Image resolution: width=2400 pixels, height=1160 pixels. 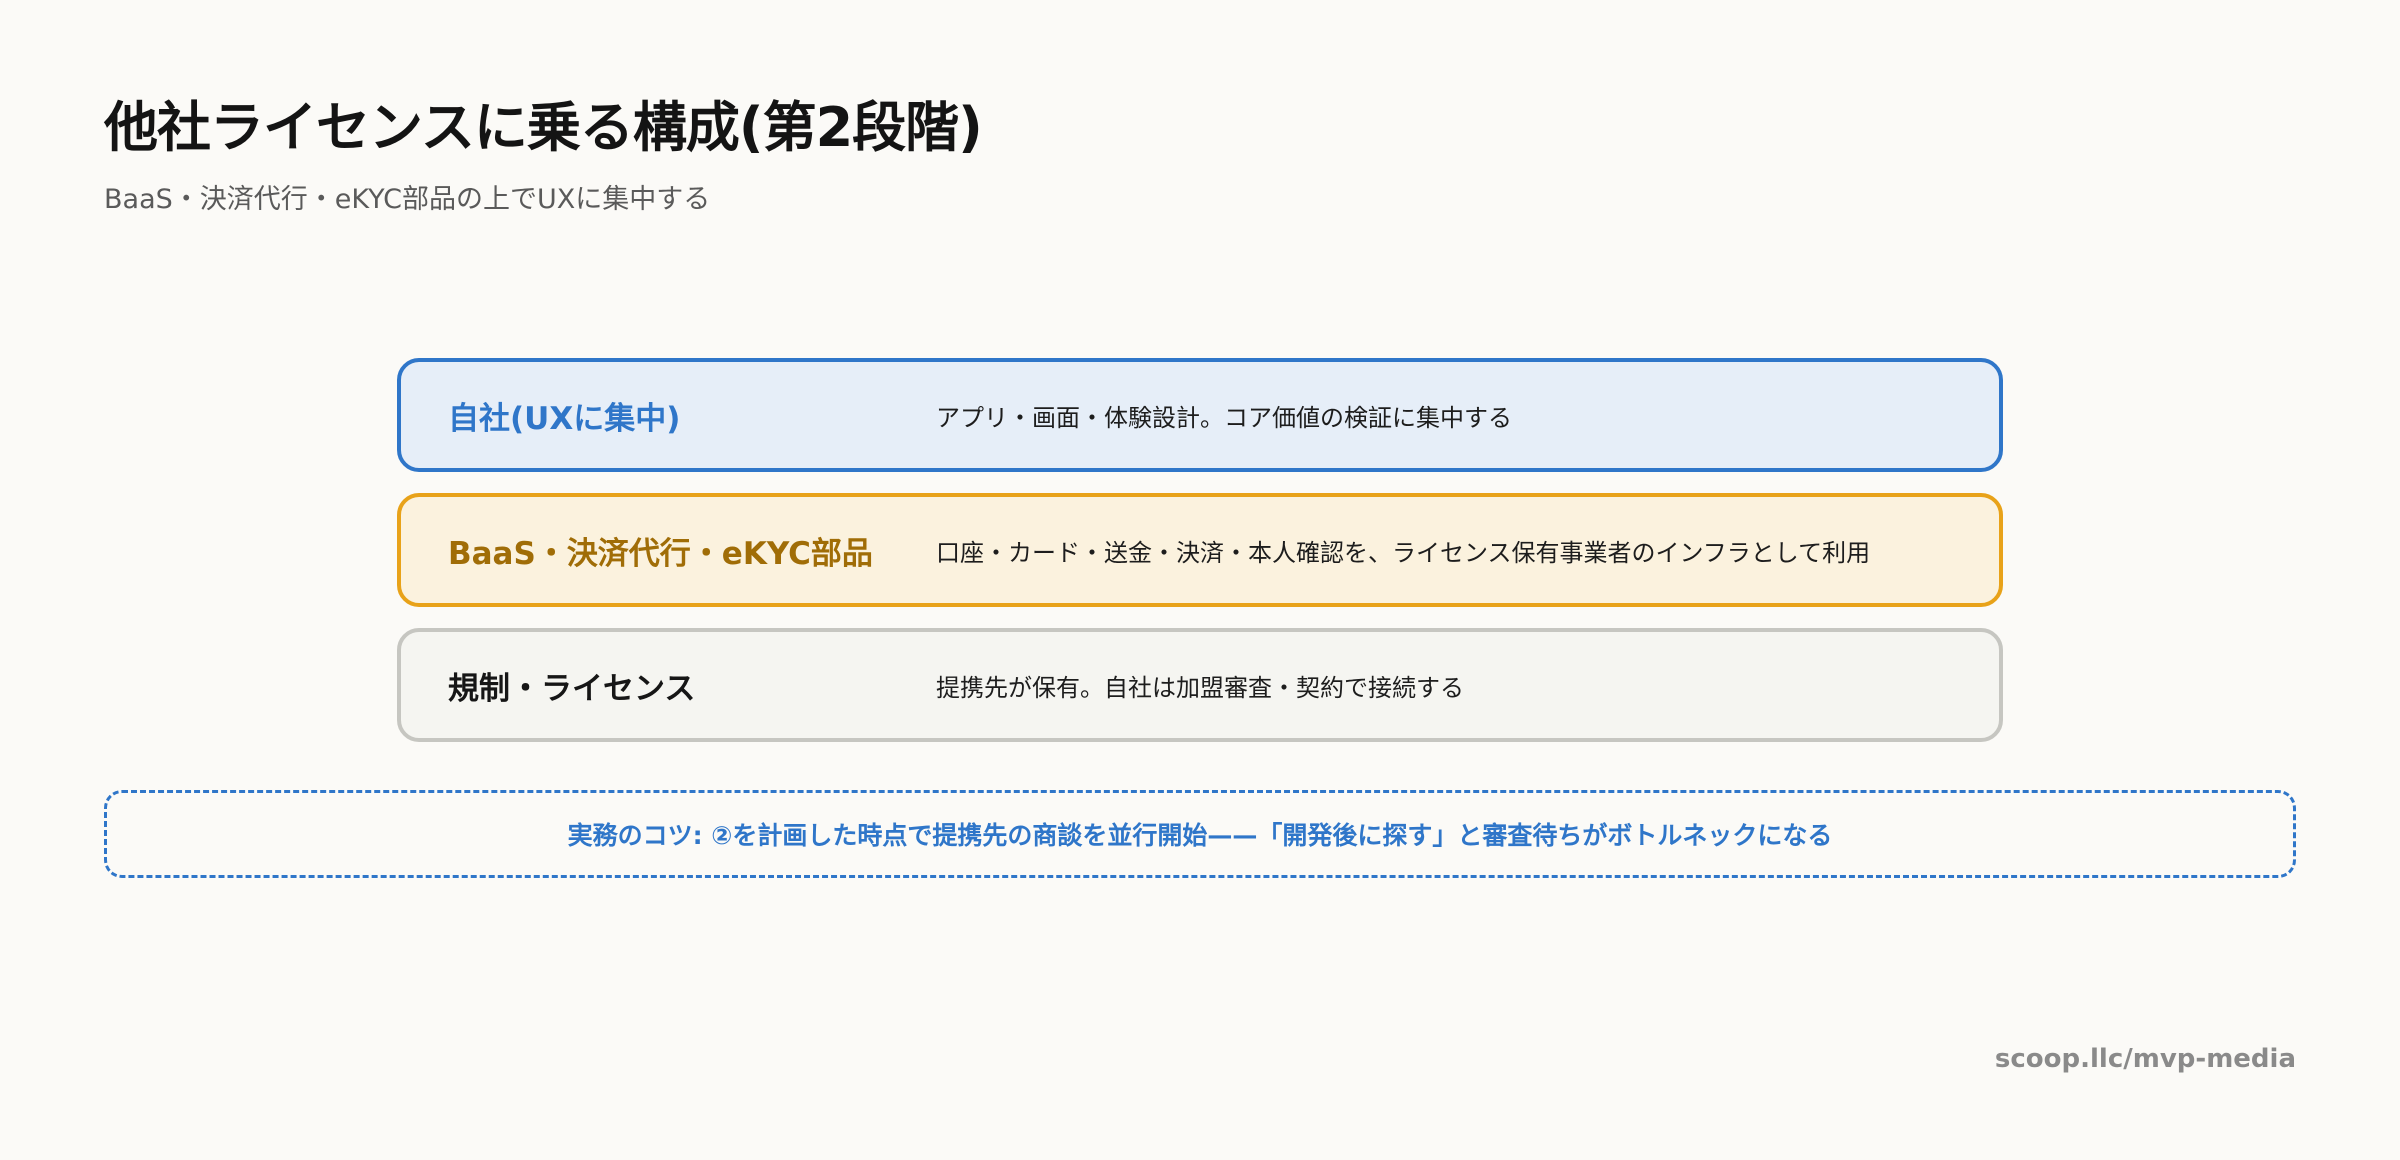 What do you see at coordinates (543, 127) in the screenshot?
I see `page-title: 他社ライセンスに乗る構成(第2段階)` at bounding box center [543, 127].